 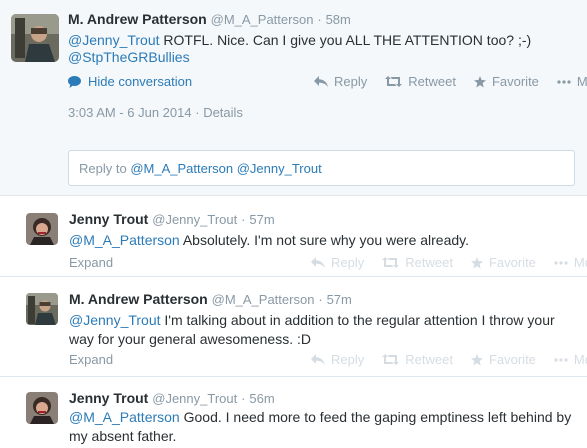 I want to click on hide-conversation-button: Hide conversation, so click(x=130, y=81).